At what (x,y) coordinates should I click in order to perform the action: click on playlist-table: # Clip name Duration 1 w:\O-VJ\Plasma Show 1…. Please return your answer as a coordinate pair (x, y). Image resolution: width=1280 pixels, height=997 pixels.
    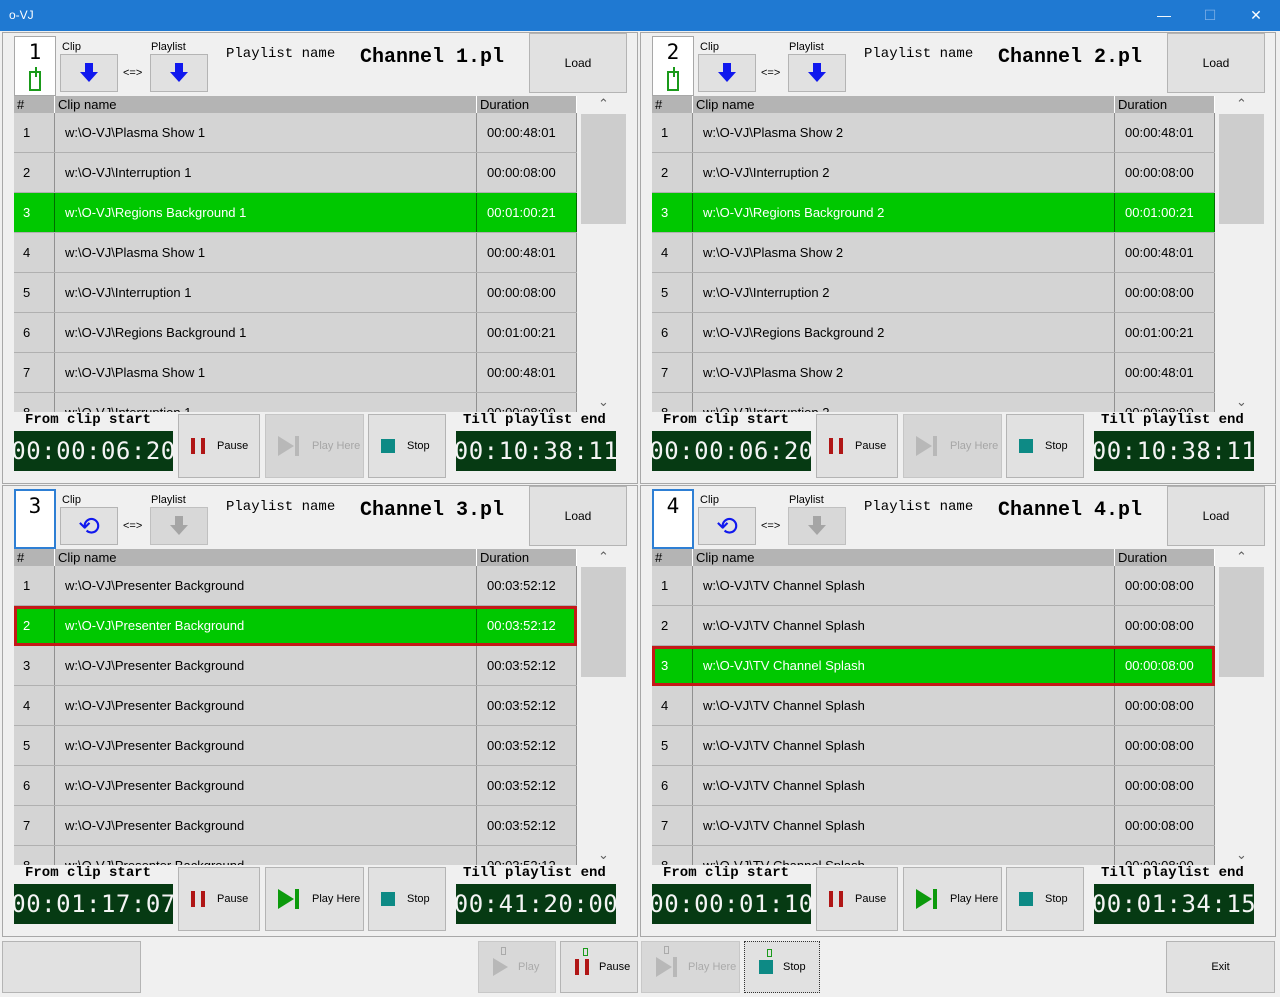
    Looking at the image, I should click on (295, 254).